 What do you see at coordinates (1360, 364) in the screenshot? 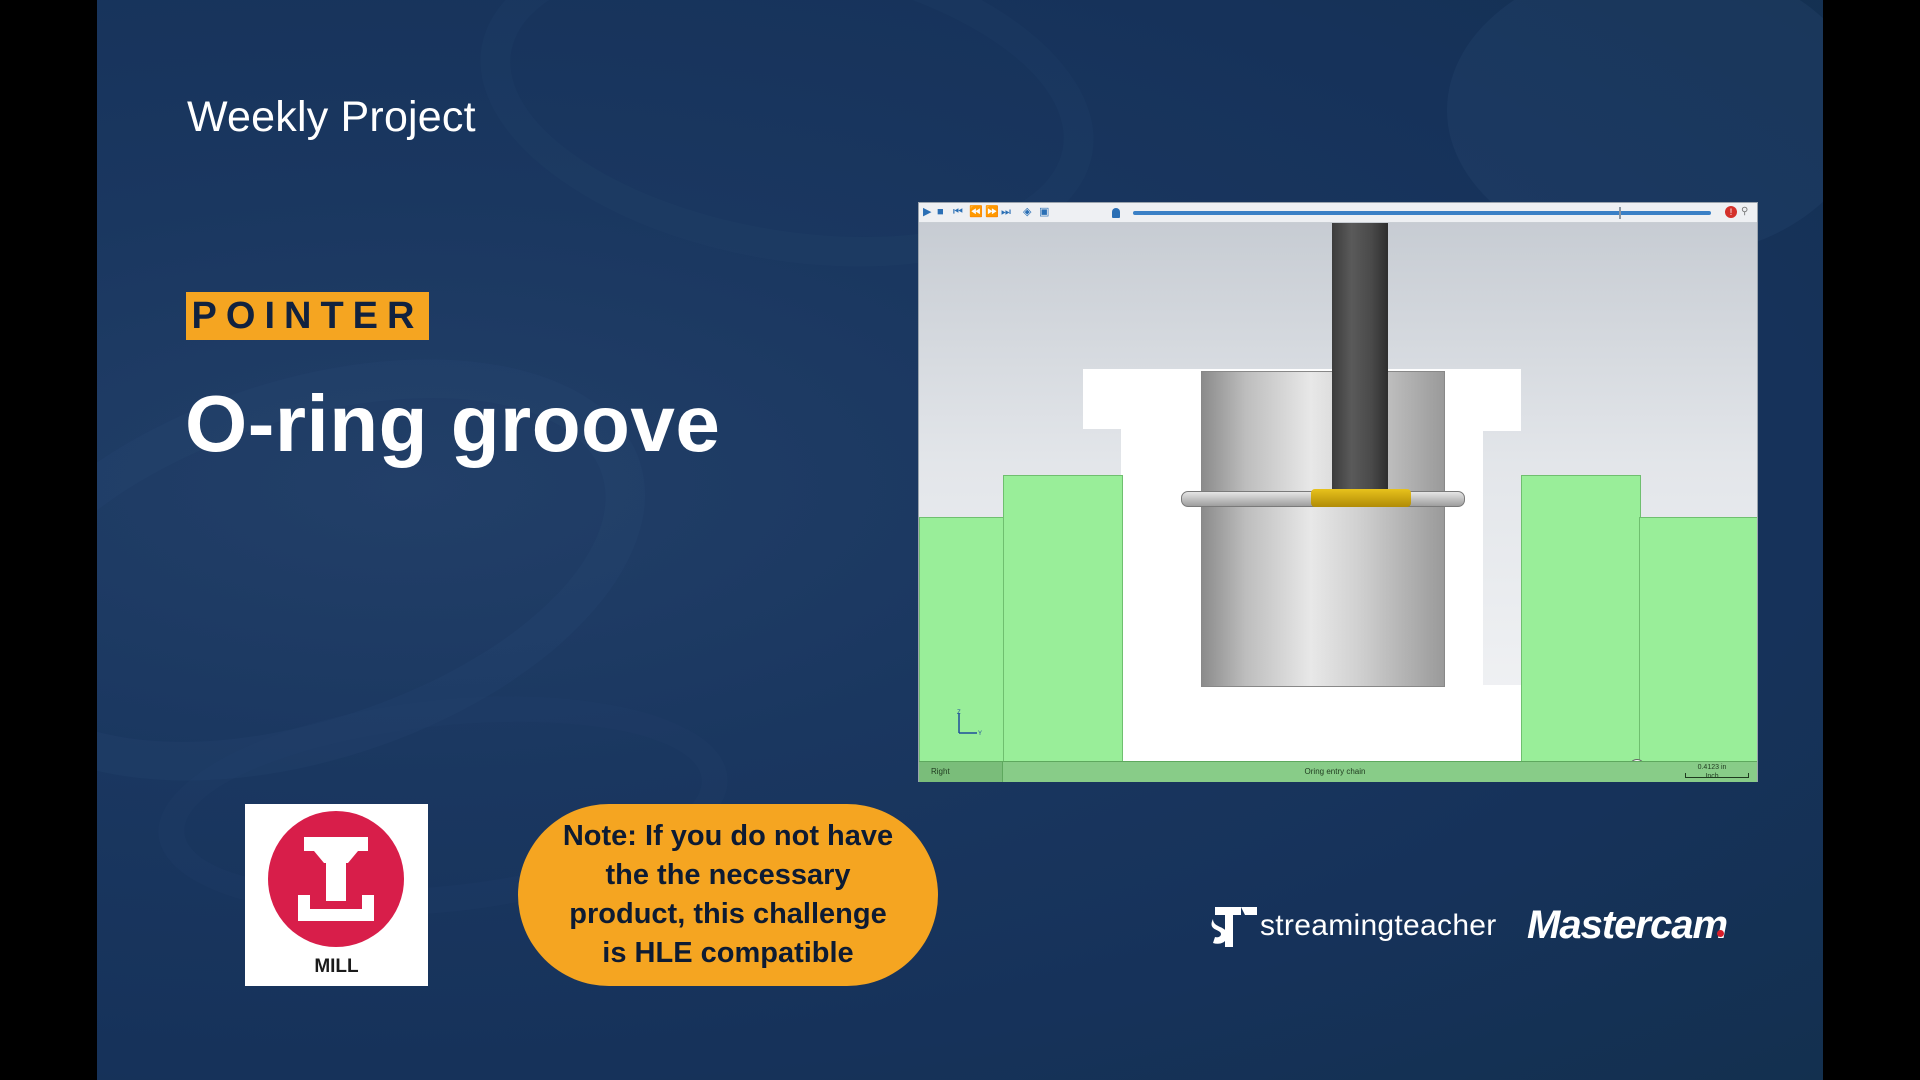
I see `tool-shank` at bounding box center [1360, 364].